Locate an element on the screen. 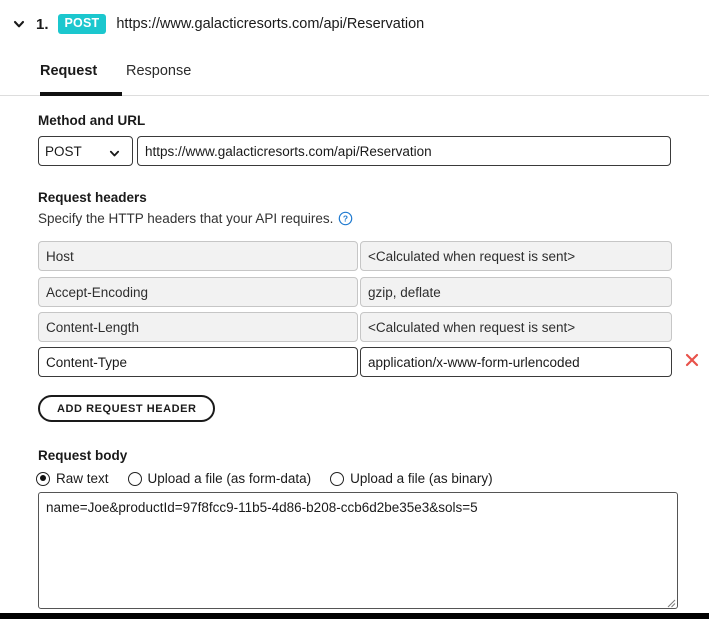  radio-label: Upload a file (as binary) is located at coordinates (421, 478).